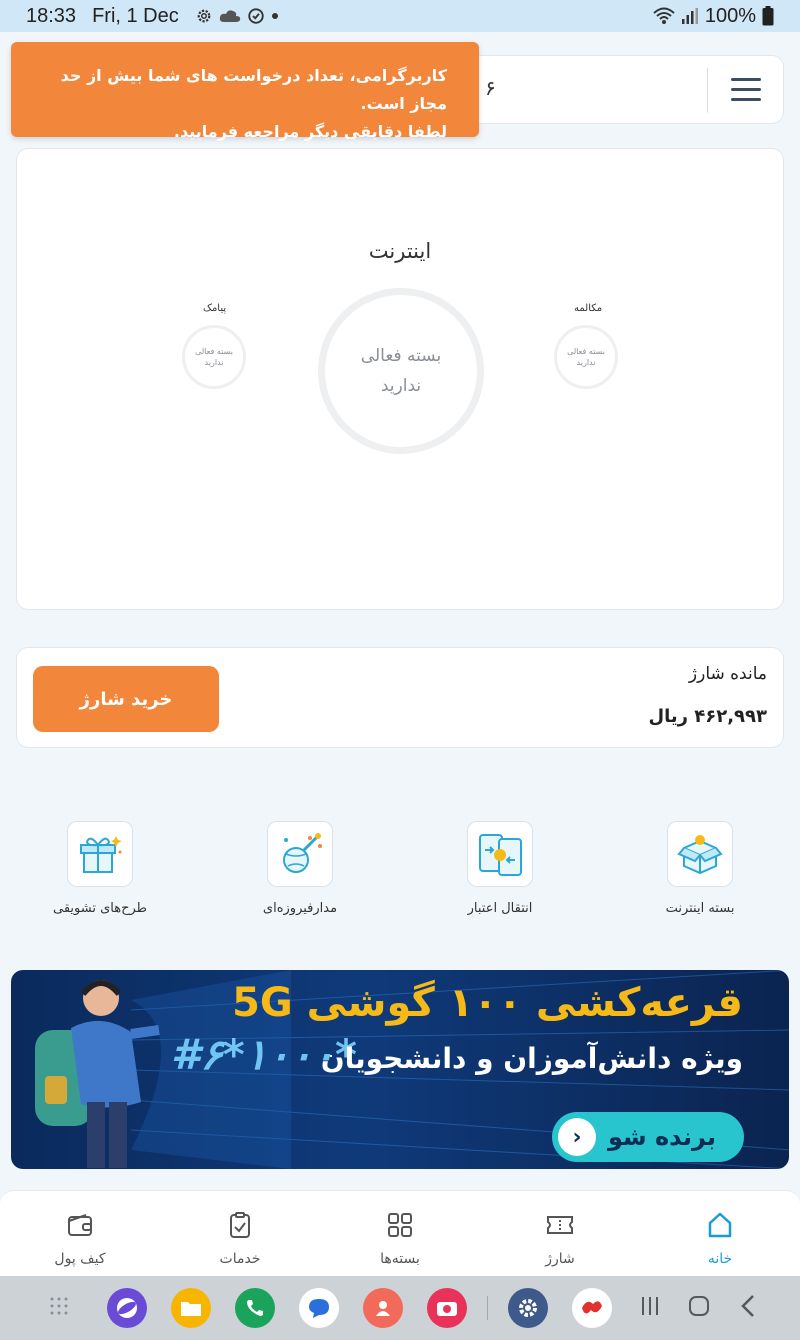 This screenshot has width=800, height=1340. Describe the element at coordinates (400, 697) in the screenshot. I see `charge-card: مانده شارژ ۴۶۲,۹۹۳ ریال خرید شارژ` at that location.